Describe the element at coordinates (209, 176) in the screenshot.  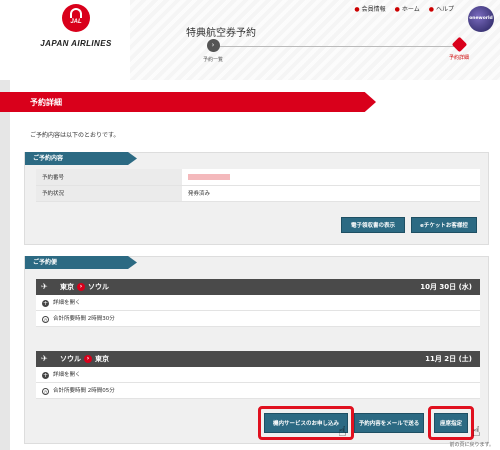
I see `masked-value` at that location.